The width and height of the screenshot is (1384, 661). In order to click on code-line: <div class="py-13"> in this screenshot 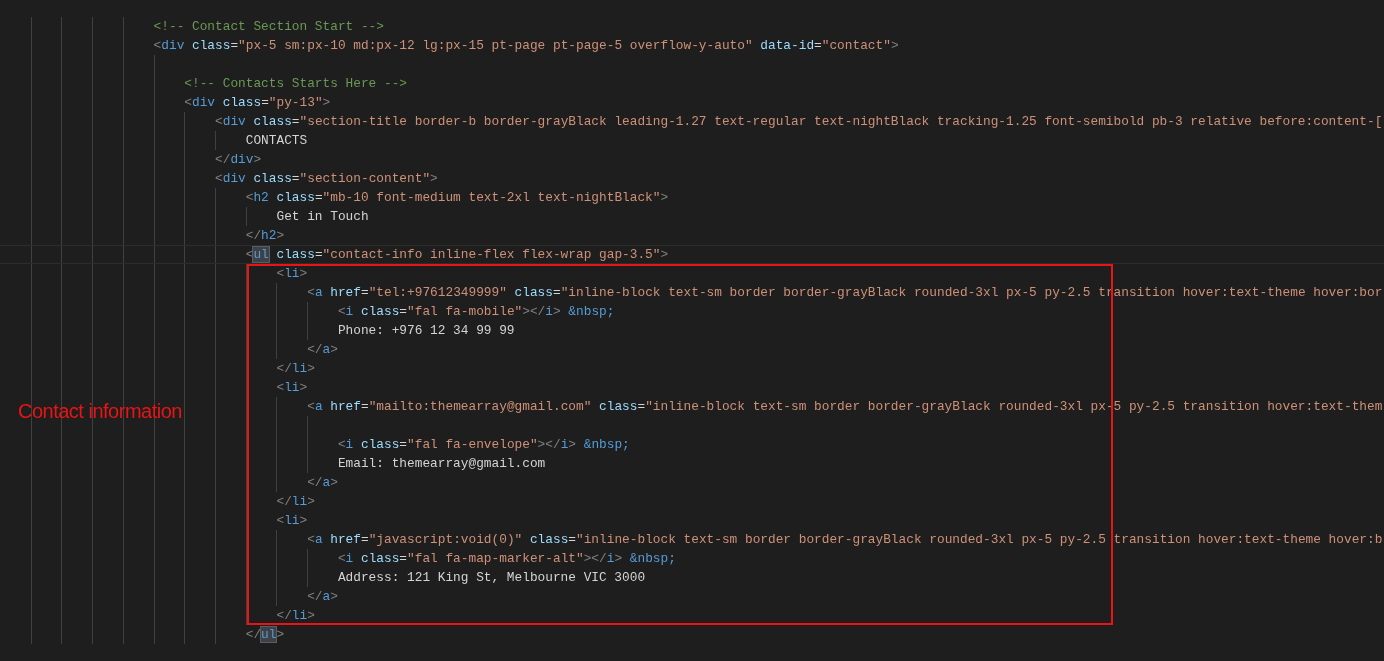, I will do `click(257, 103)`.